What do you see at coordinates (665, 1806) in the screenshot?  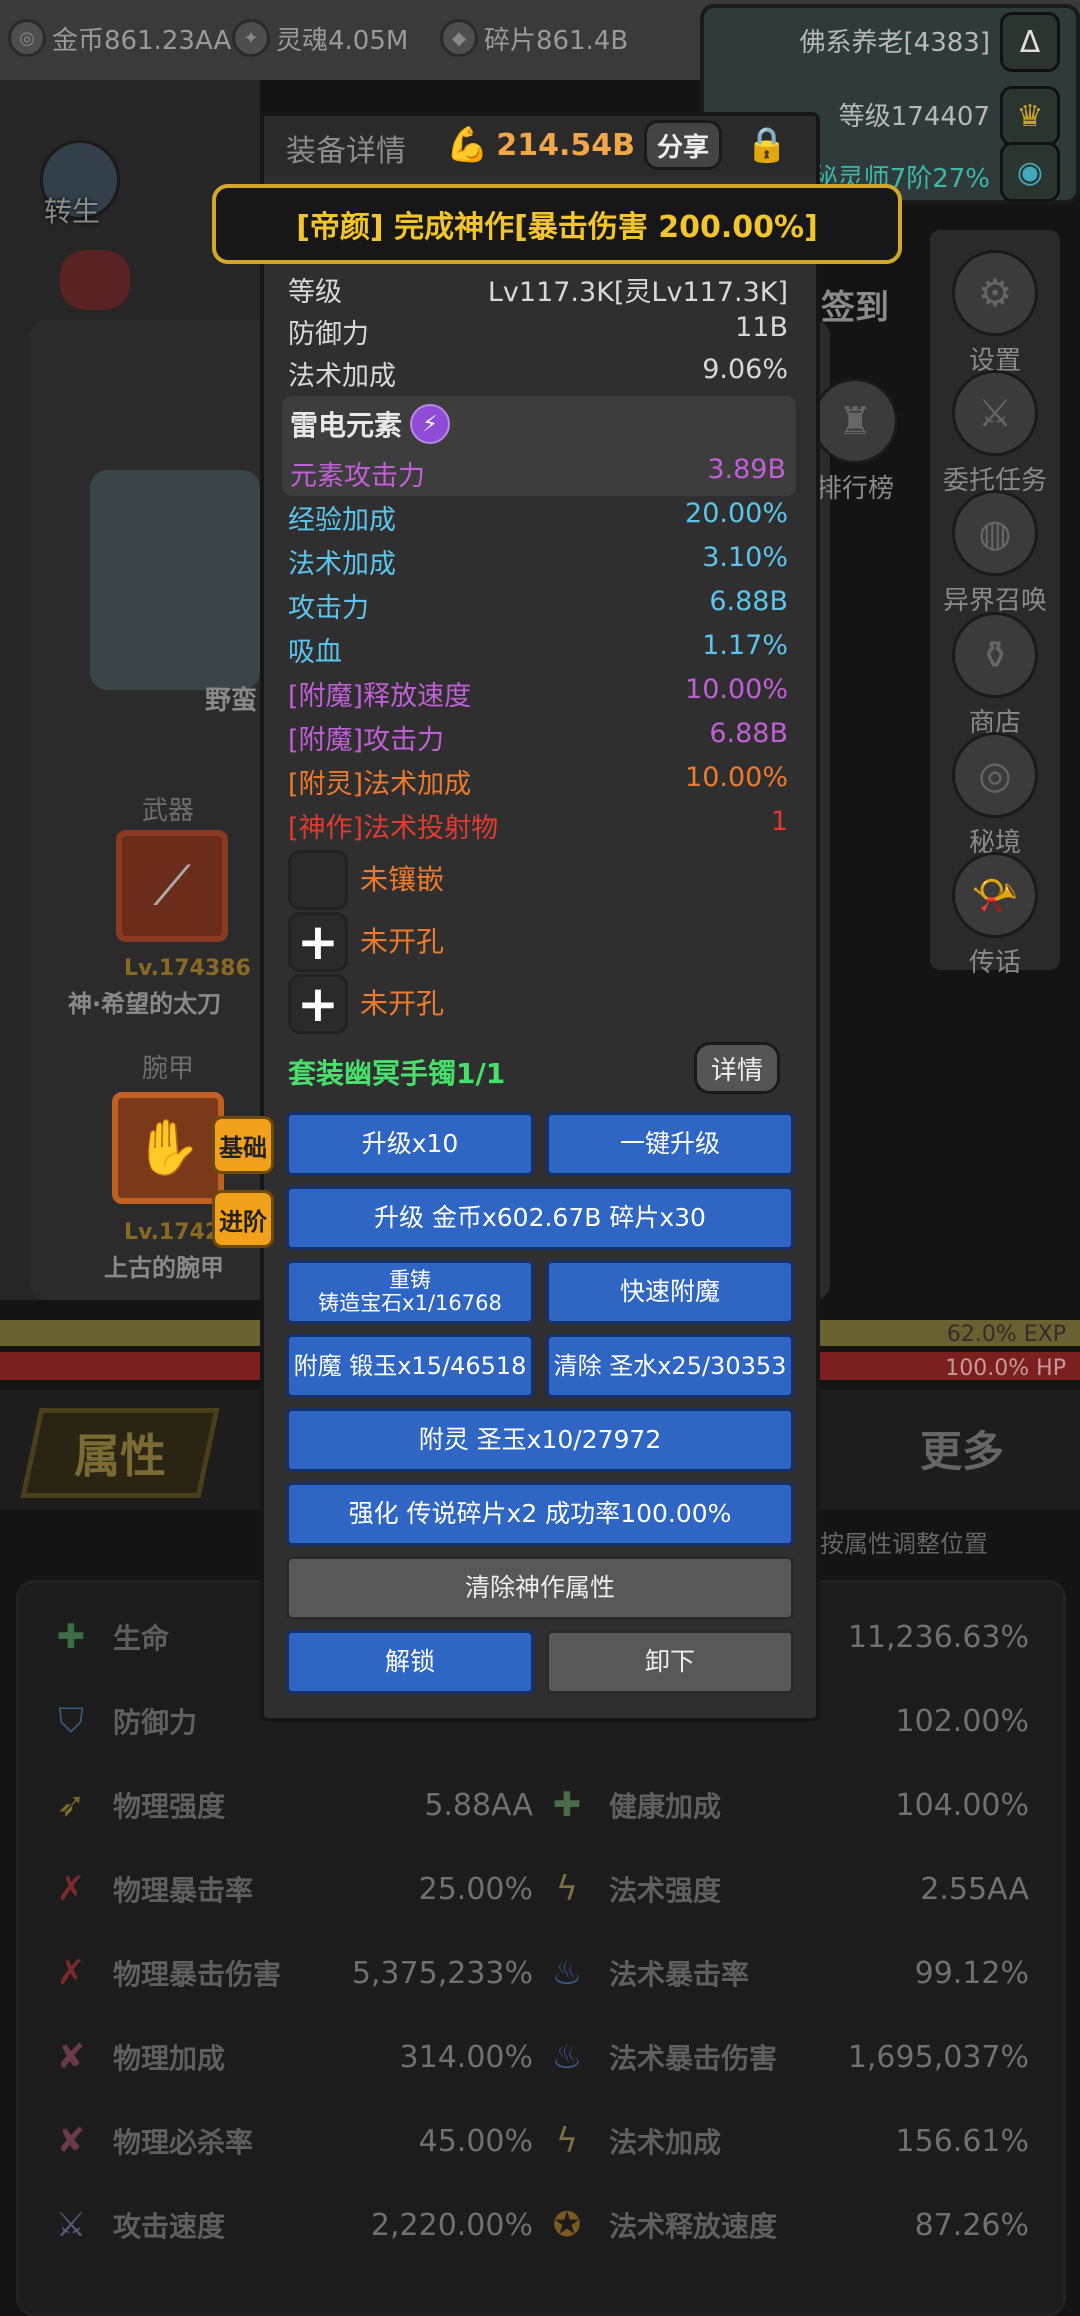 I see `stat-name: 健康加成` at bounding box center [665, 1806].